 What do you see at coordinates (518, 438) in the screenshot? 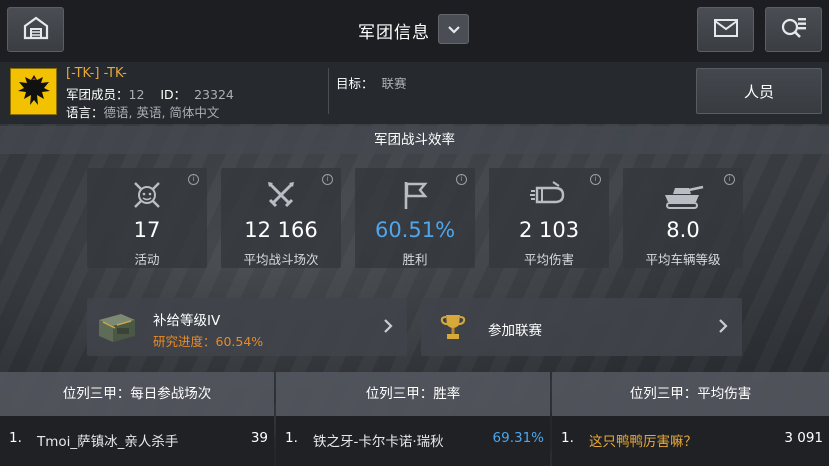
I see `player-value: 69.31%` at bounding box center [518, 438].